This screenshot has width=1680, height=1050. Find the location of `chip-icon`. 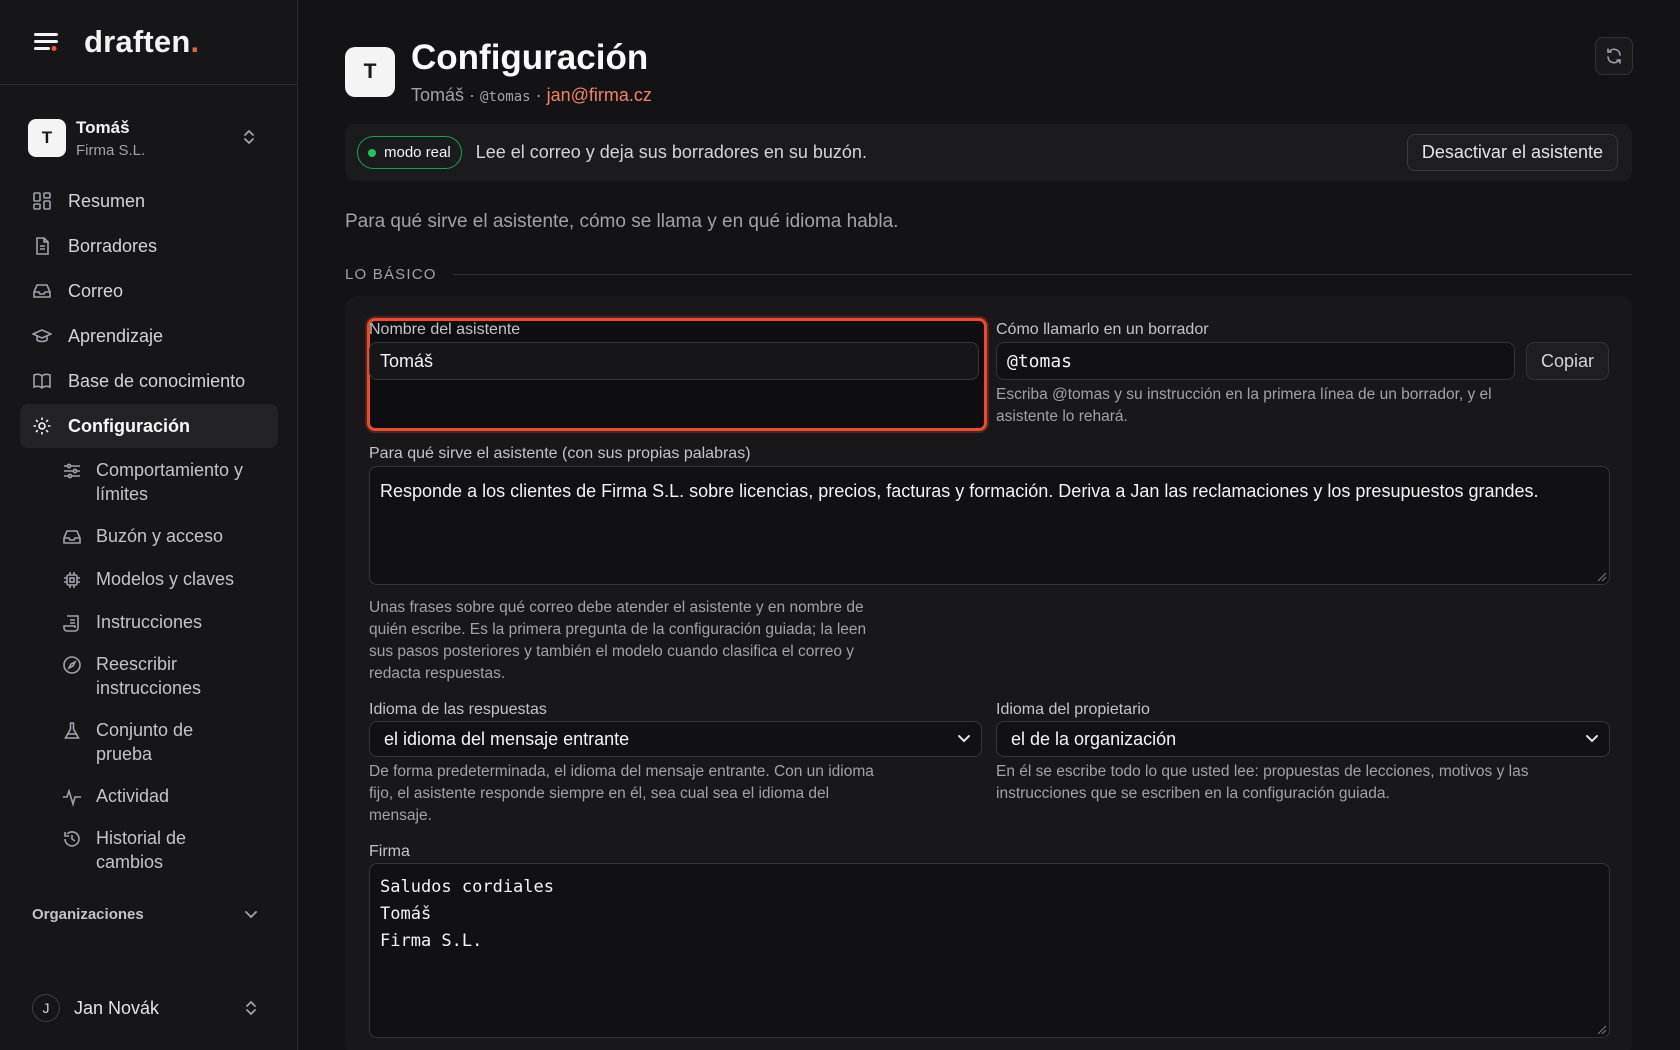

chip-icon is located at coordinates (72, 580).